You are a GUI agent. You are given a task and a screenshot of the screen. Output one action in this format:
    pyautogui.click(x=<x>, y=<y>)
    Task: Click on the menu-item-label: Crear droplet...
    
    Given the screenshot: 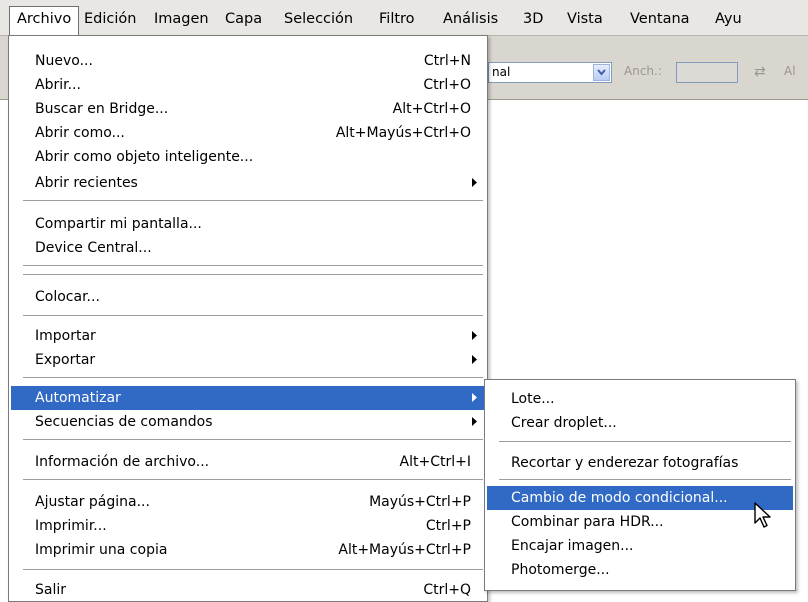 What is the action you would take?
    pyautogui.click(x=564, y=423)
    